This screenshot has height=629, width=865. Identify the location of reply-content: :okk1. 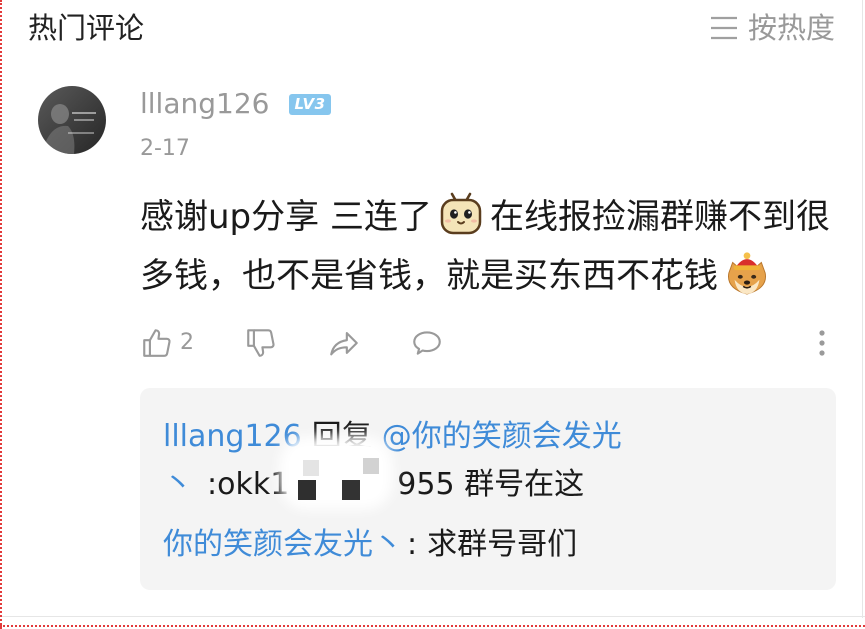
(248, 484).